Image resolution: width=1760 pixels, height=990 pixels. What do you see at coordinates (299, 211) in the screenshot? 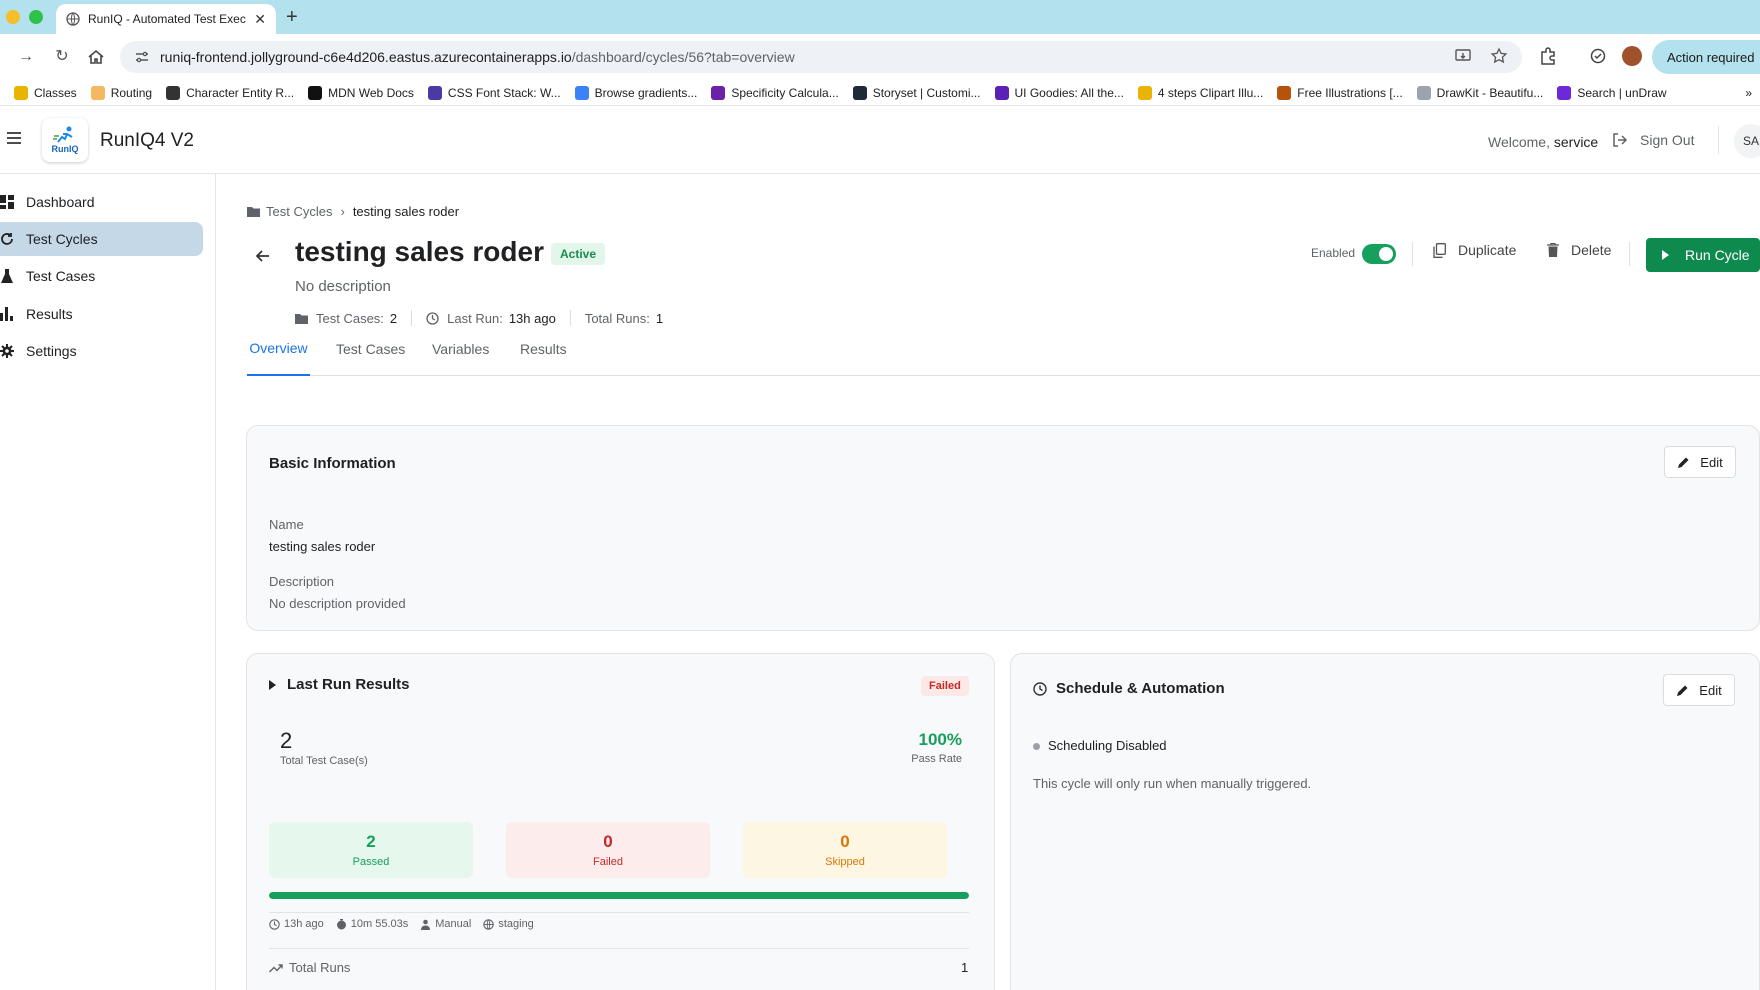
I see `breadcrumb-root-link: Test Cycles` at bounding box center [299, 211].